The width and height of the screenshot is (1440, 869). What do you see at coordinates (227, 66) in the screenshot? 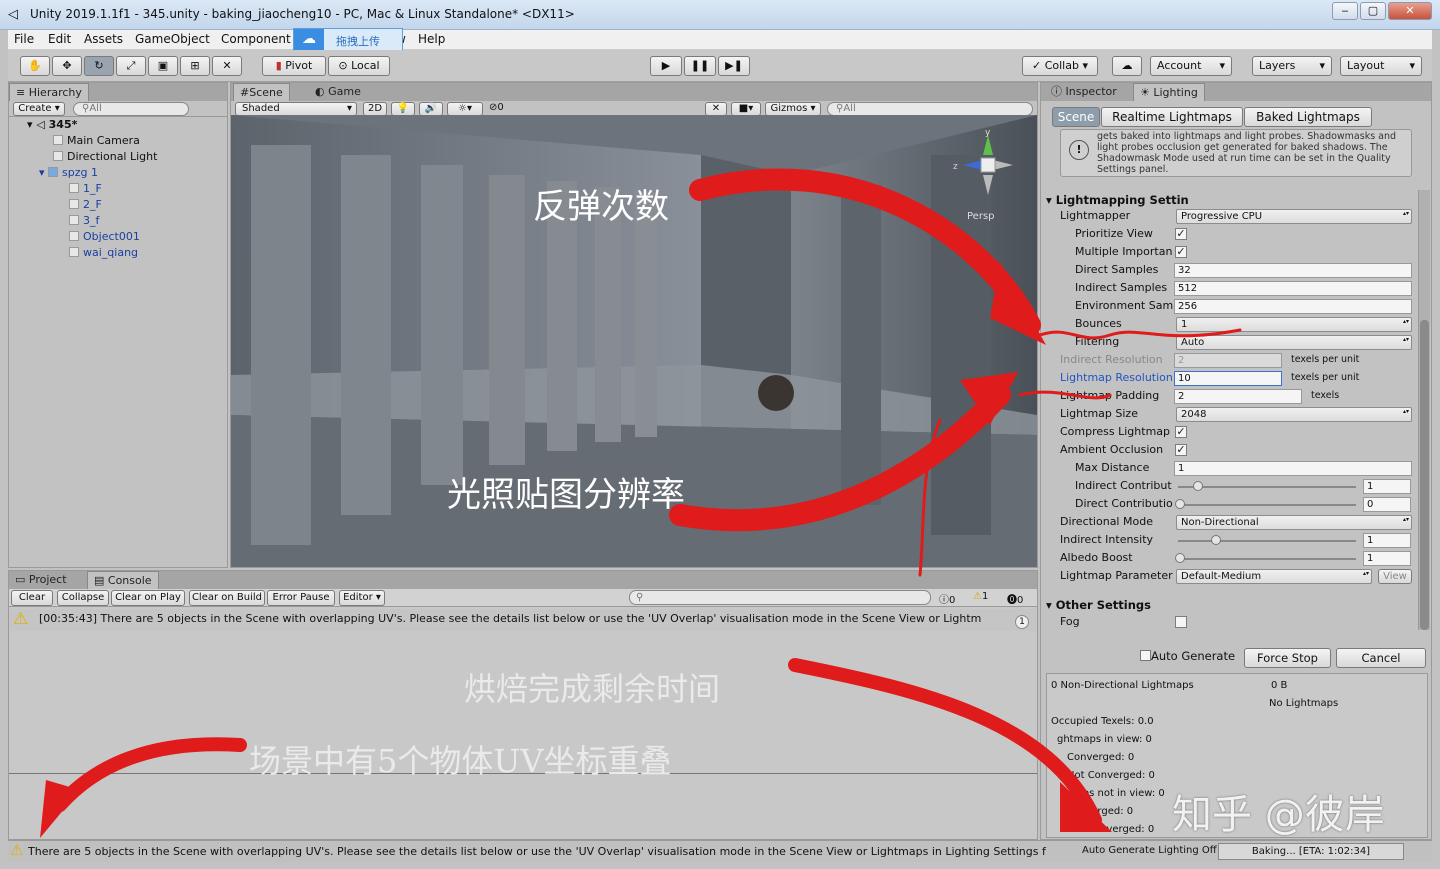
I see `custom-tool-icon: ✕` at bounding box center [227, 66].